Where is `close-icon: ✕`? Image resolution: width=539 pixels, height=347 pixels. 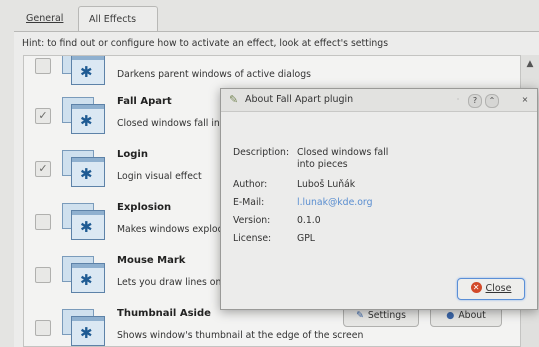
close-icon: ✕ is located at coordinates (476, 287).